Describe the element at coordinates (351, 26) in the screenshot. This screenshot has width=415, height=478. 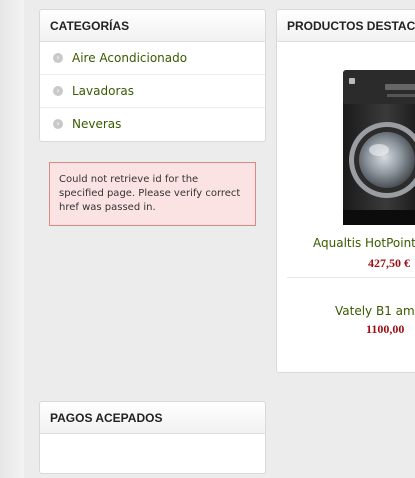
I see `featured-products-title: PRODUCTOS DESTACADOS` at that location.